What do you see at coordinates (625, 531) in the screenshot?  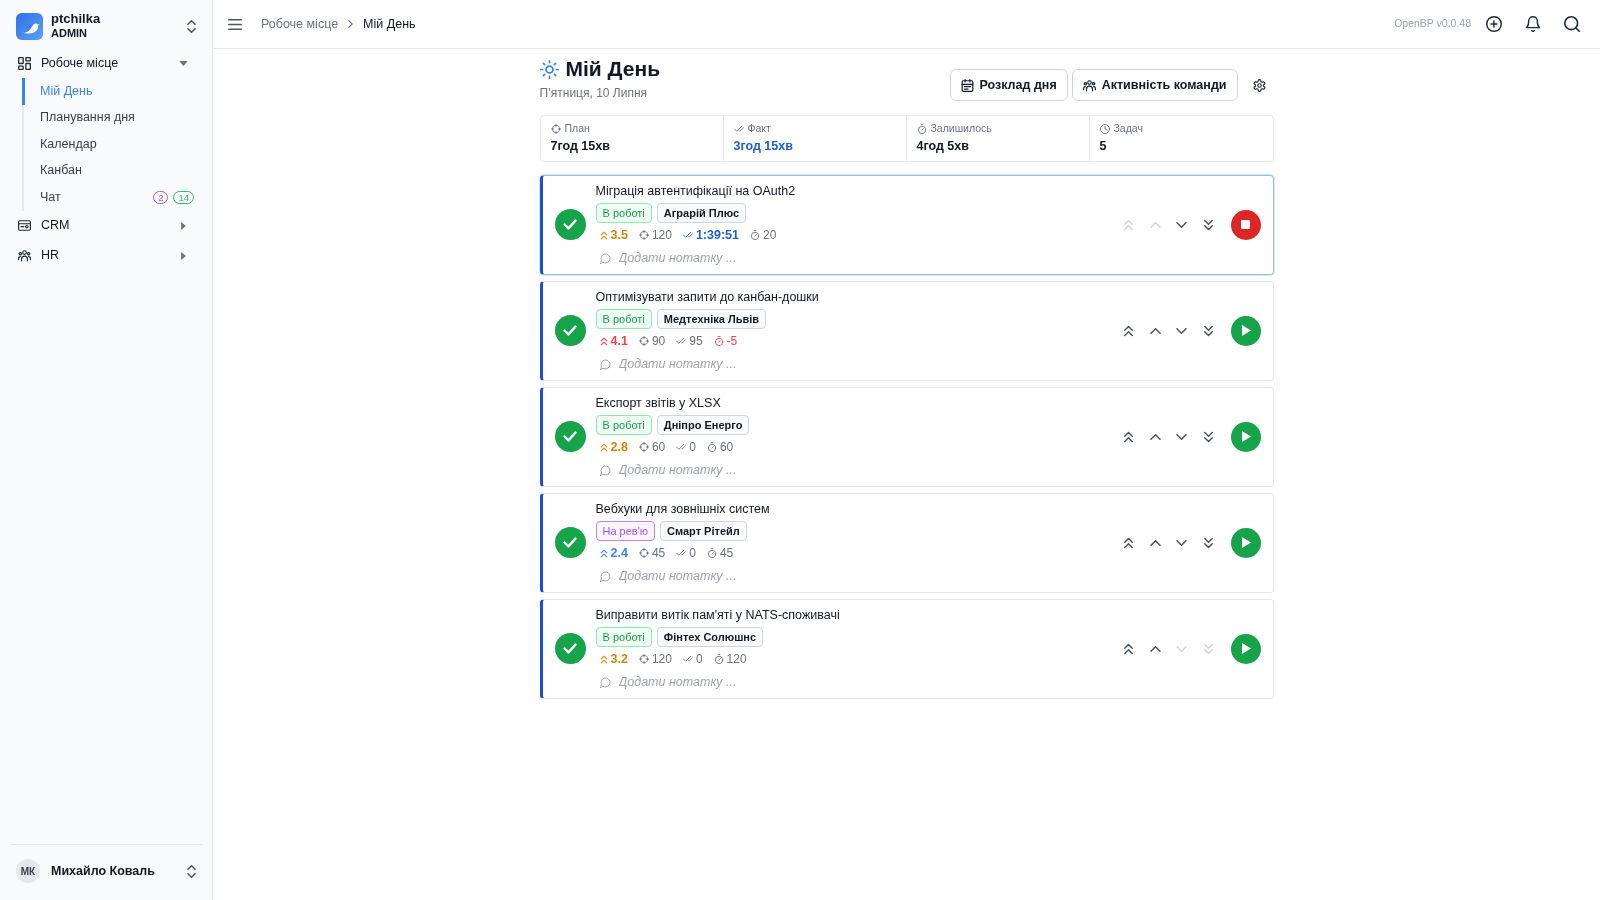 I see `status-badge: На рев'ю` at bounding box center [625, 531].